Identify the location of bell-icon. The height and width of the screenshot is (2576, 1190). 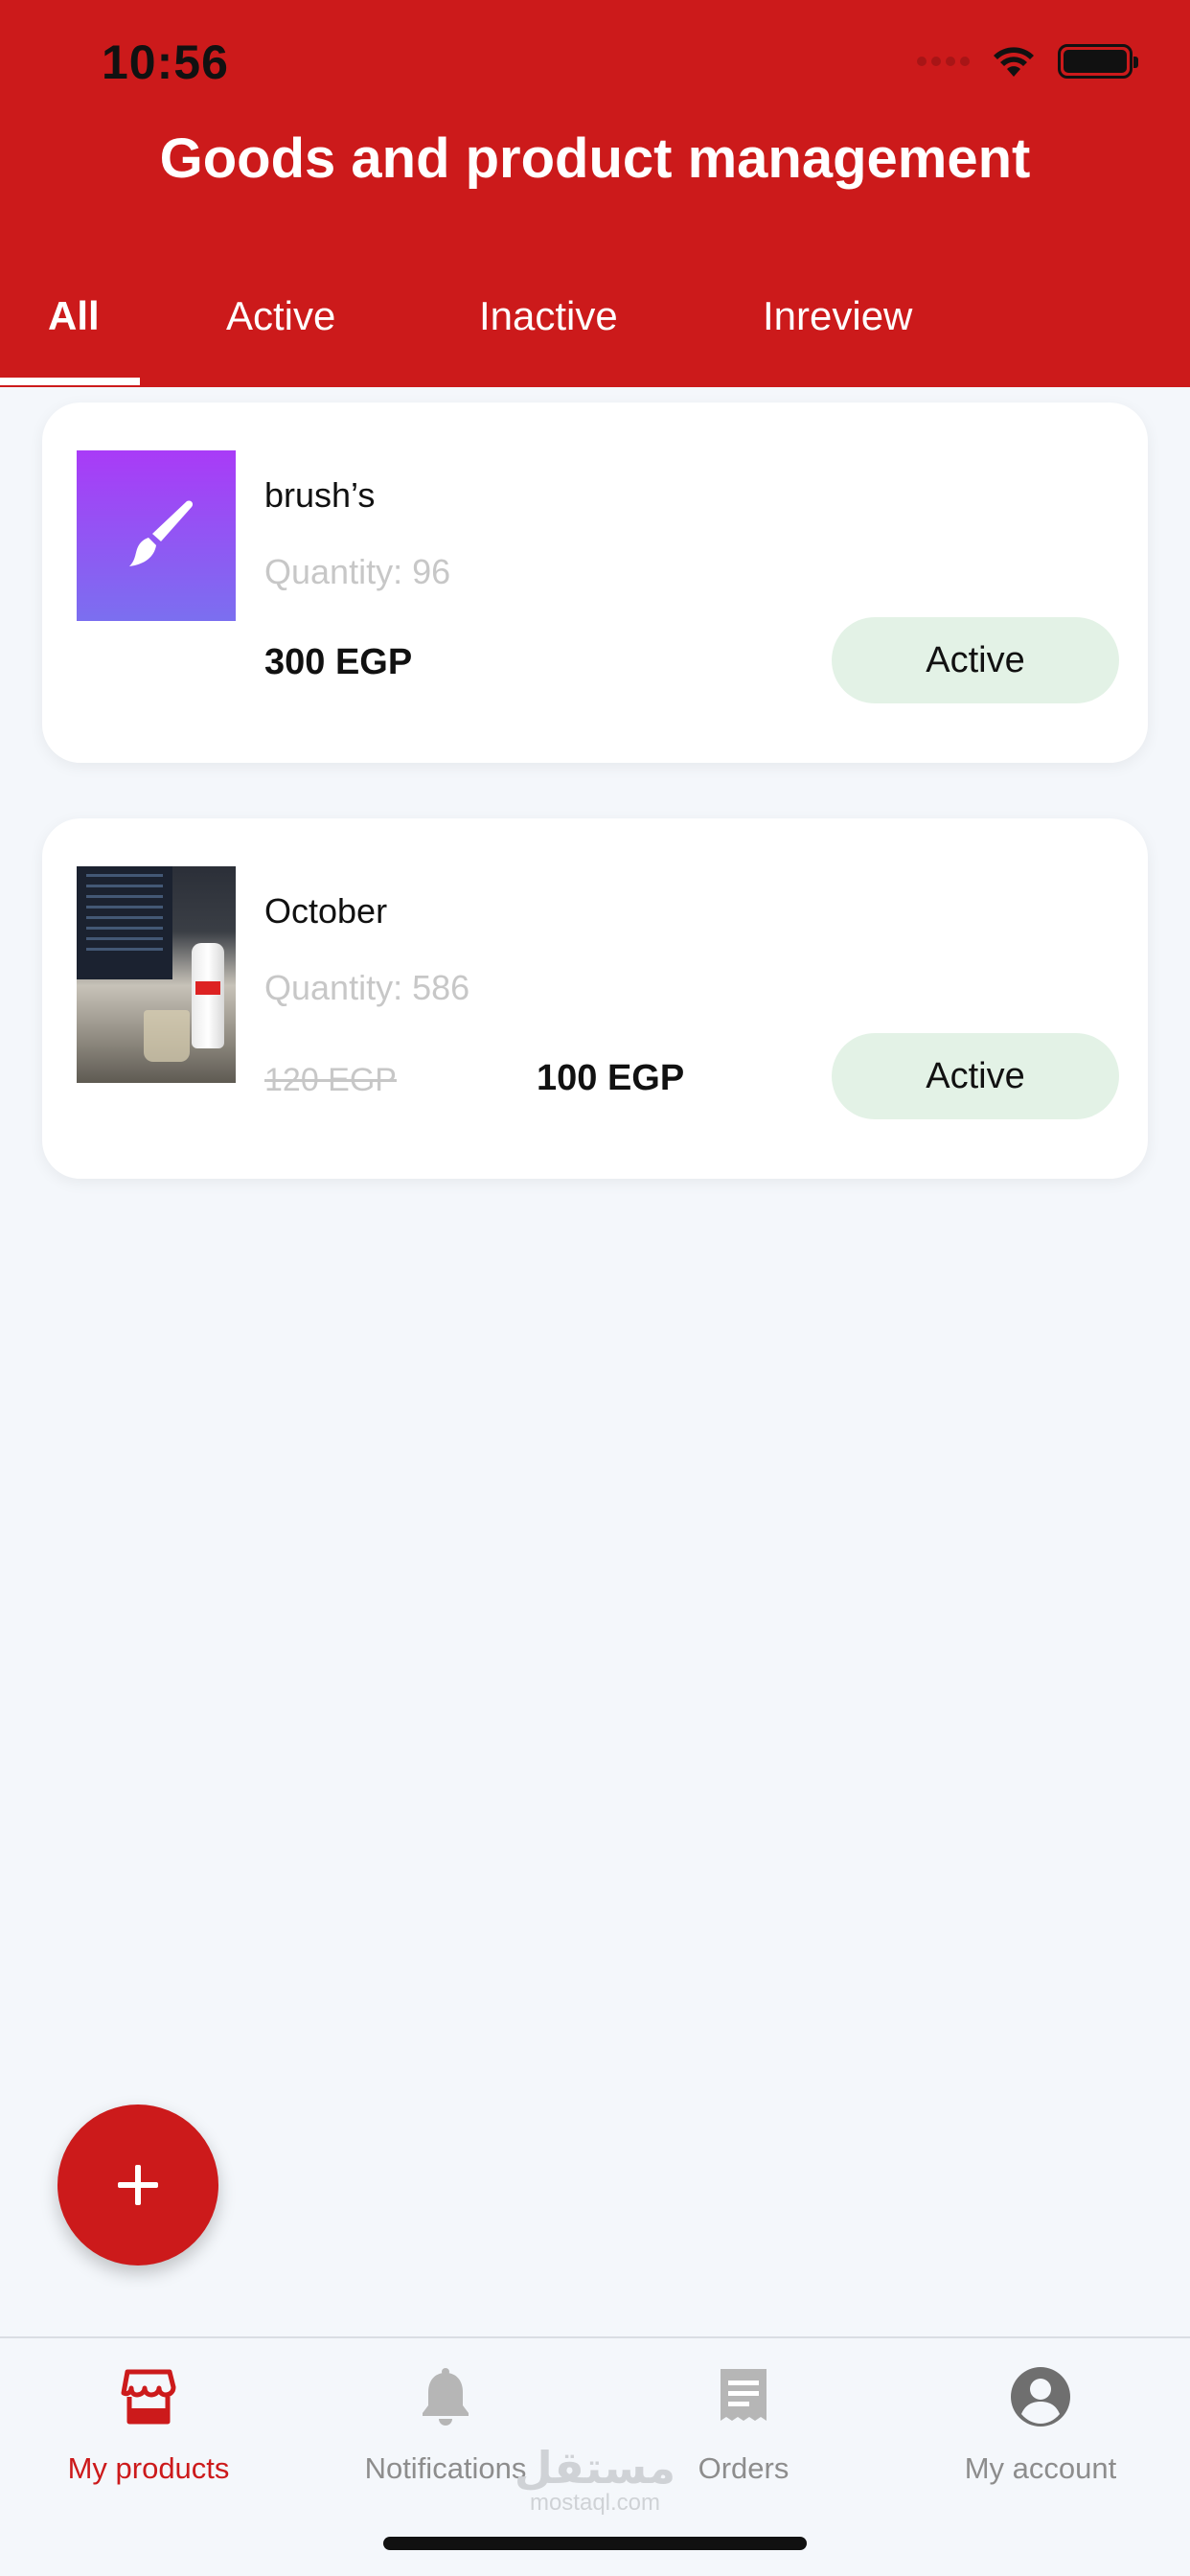
(446, 2397).